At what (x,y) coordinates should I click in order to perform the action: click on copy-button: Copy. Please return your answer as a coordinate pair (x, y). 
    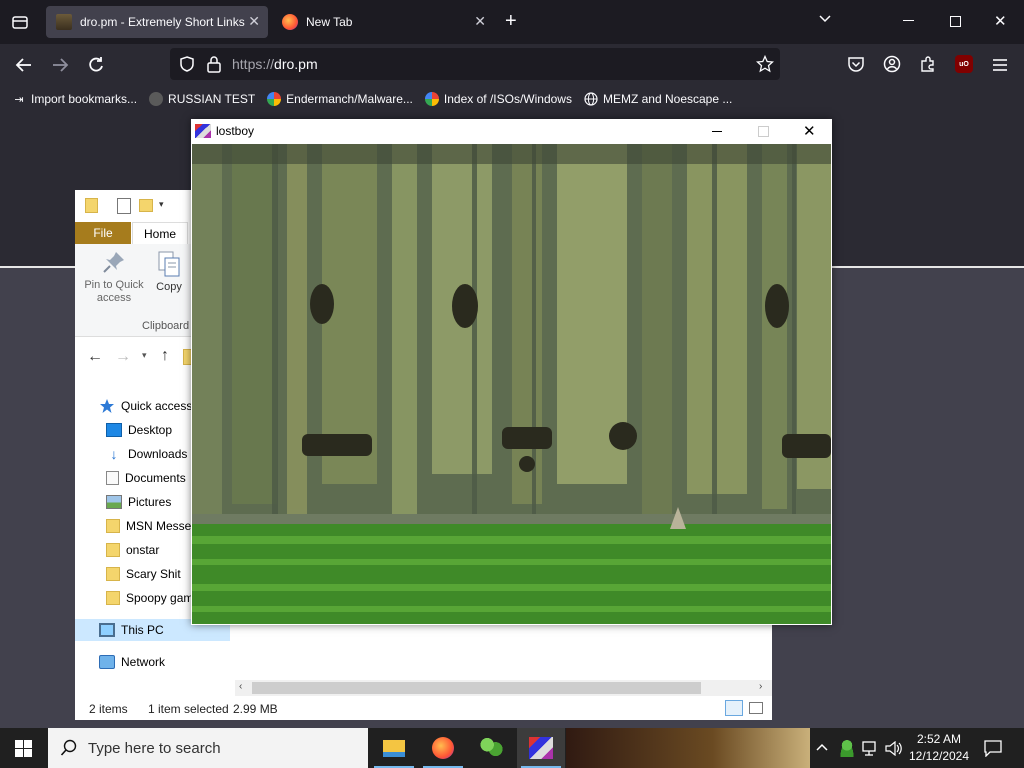
    Looking at the image, I should click on (169, 271).